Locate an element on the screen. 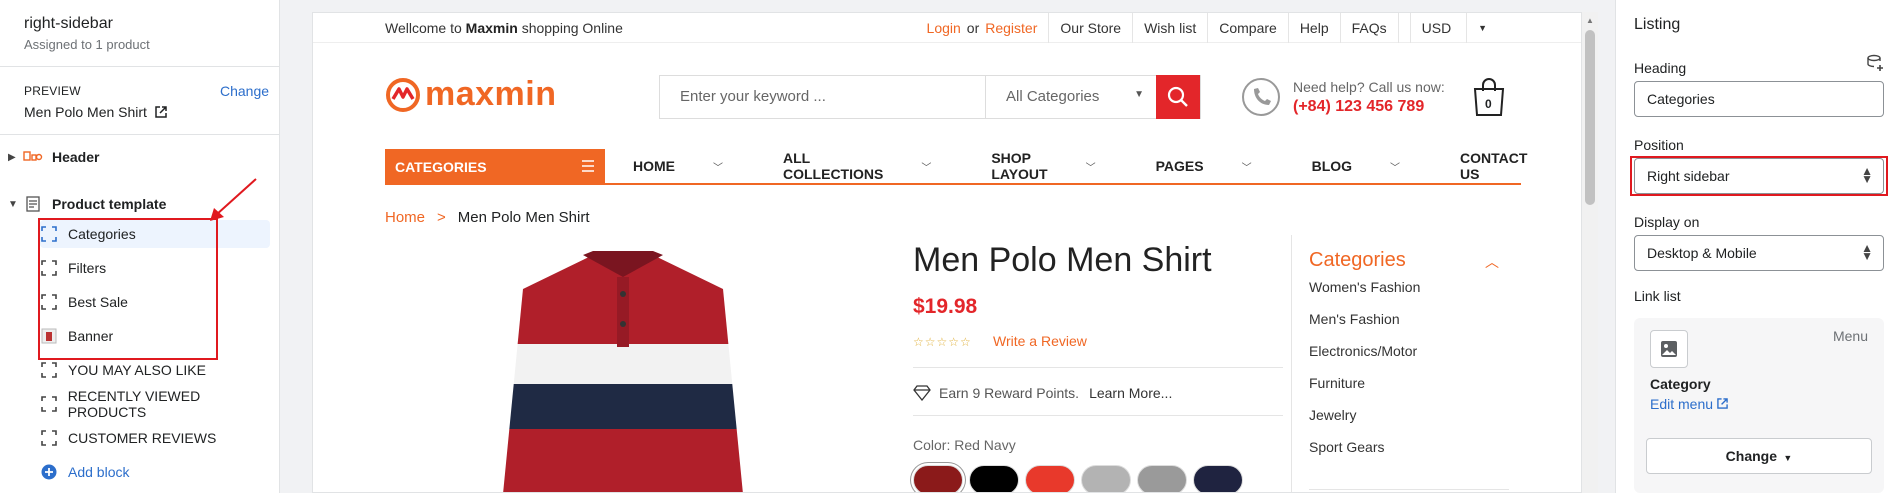  cart-count: 0 is located at coordinates (1488, 104).